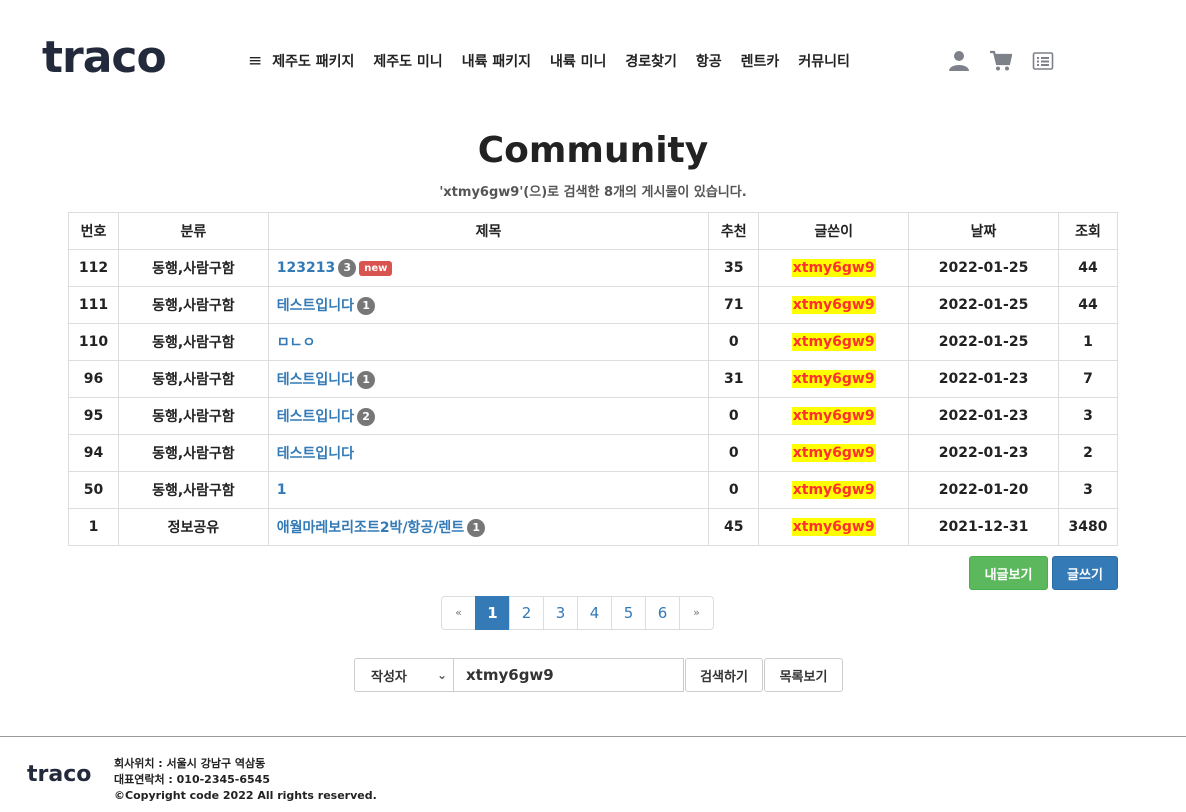 Image resolution: width=1186 pixels, height=812 pixels. What do you see at coordinates (760, 61) in the screenshot?
I see `nav-rentcar: 렌트카` at bounding box center [760, 61].